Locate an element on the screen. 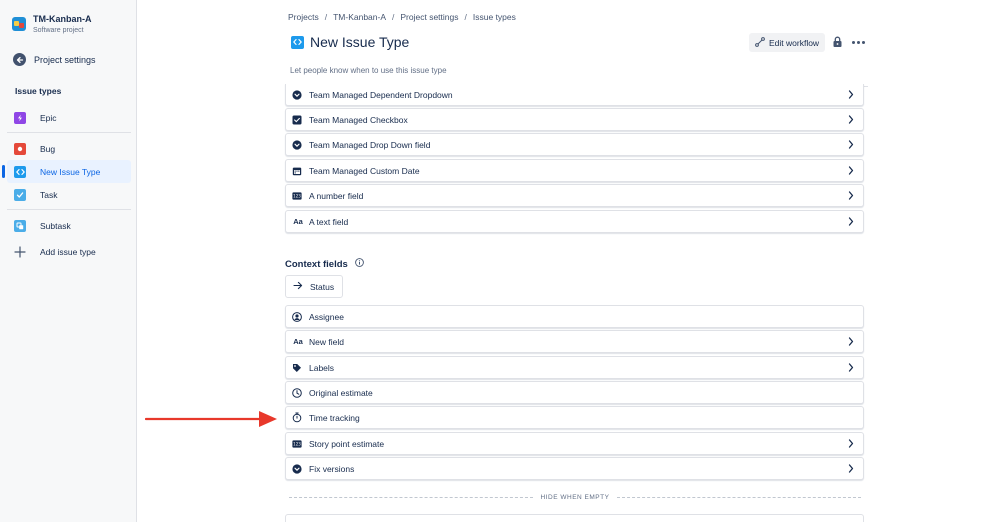 The width and height of the screenshot is (999, 522). back-to-project-settings: Project settings is located at coordinates (54, 59).